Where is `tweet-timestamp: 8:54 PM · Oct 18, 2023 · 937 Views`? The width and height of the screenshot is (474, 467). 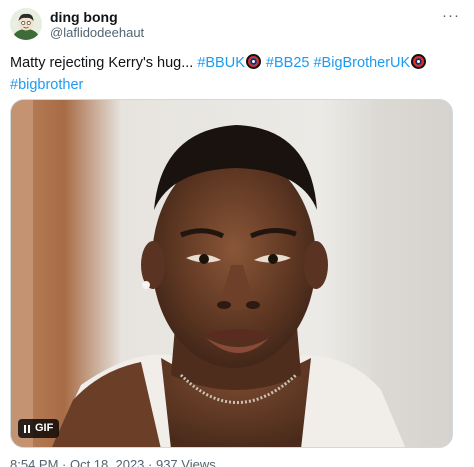 tweet-timestamp: 8:54 PM · Oct 18, 2023 · 937 Views is located at coordinates (113, 462).